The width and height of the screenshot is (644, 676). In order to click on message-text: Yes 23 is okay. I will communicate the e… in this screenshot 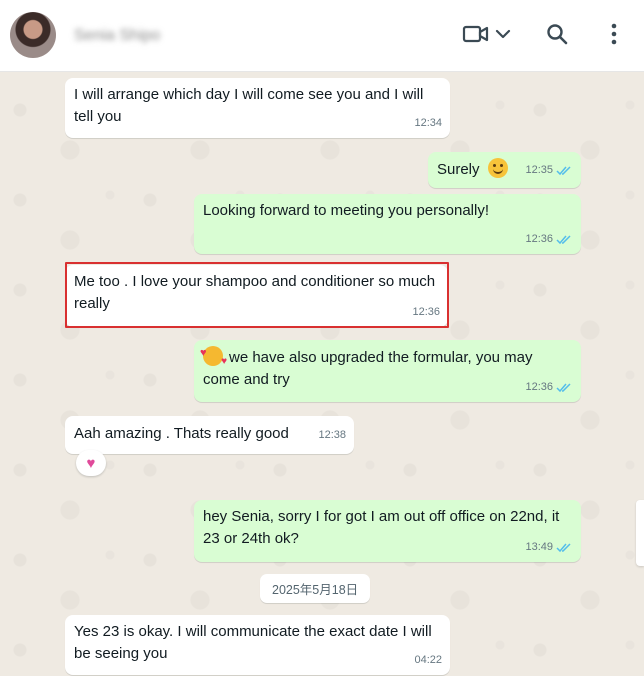, I will do `click(253, 642)`.